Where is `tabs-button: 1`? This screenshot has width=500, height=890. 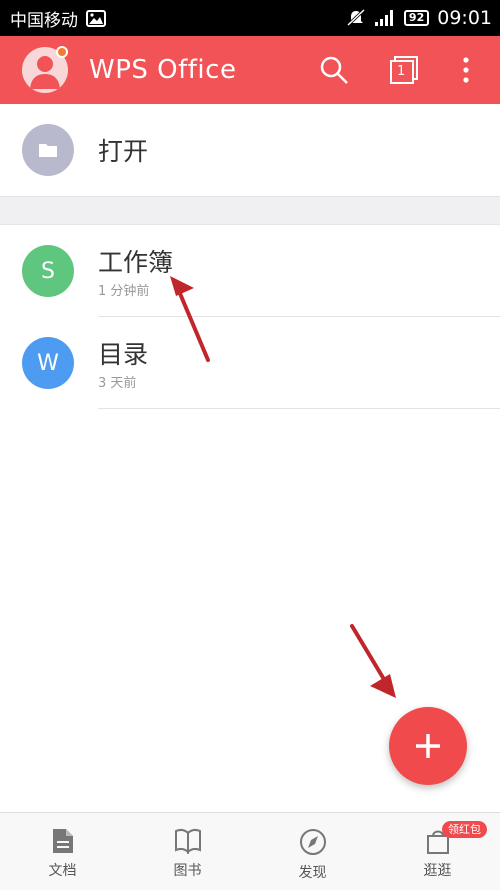 tabs-button: 1 is located at coordinates (404, 70).